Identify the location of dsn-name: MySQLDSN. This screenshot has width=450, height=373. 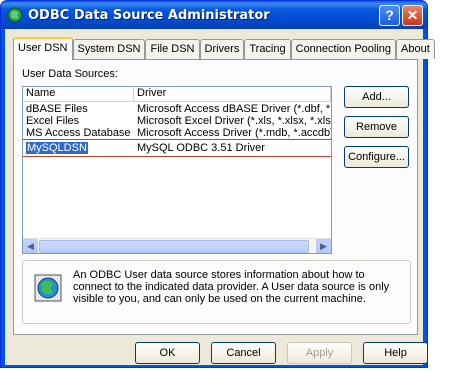
(78, 148).